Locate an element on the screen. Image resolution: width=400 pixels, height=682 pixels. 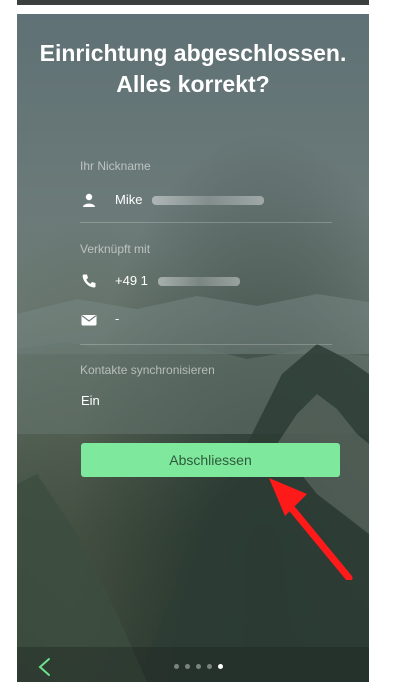
status-strip is located at coordinates (193, 2).